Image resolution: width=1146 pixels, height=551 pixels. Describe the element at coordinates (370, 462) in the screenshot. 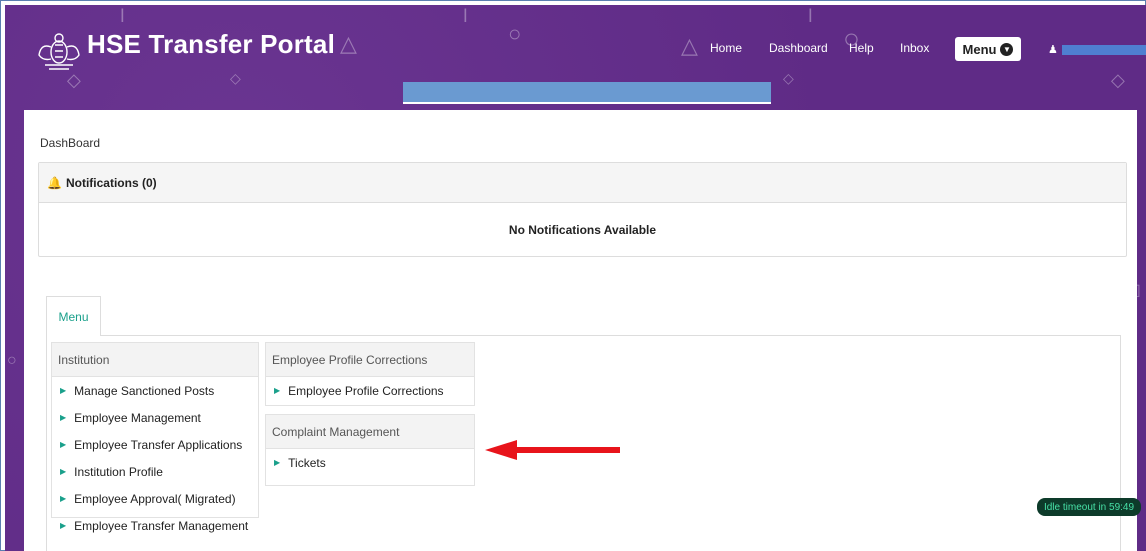

I see `menu-item-tickets: ▶ Tickets` at that location.